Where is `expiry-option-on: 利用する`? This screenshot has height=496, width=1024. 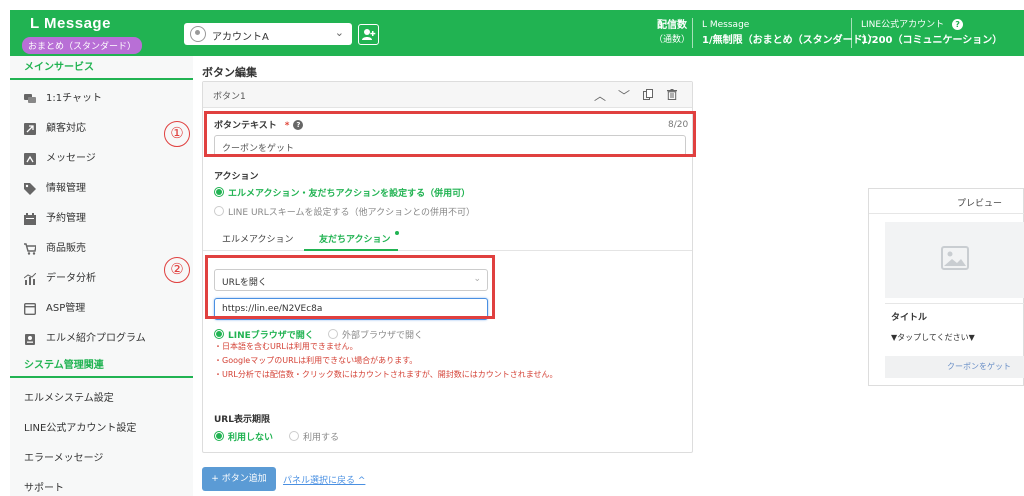
expiry-option-on: 利用する is located at coordinates (314, 436).